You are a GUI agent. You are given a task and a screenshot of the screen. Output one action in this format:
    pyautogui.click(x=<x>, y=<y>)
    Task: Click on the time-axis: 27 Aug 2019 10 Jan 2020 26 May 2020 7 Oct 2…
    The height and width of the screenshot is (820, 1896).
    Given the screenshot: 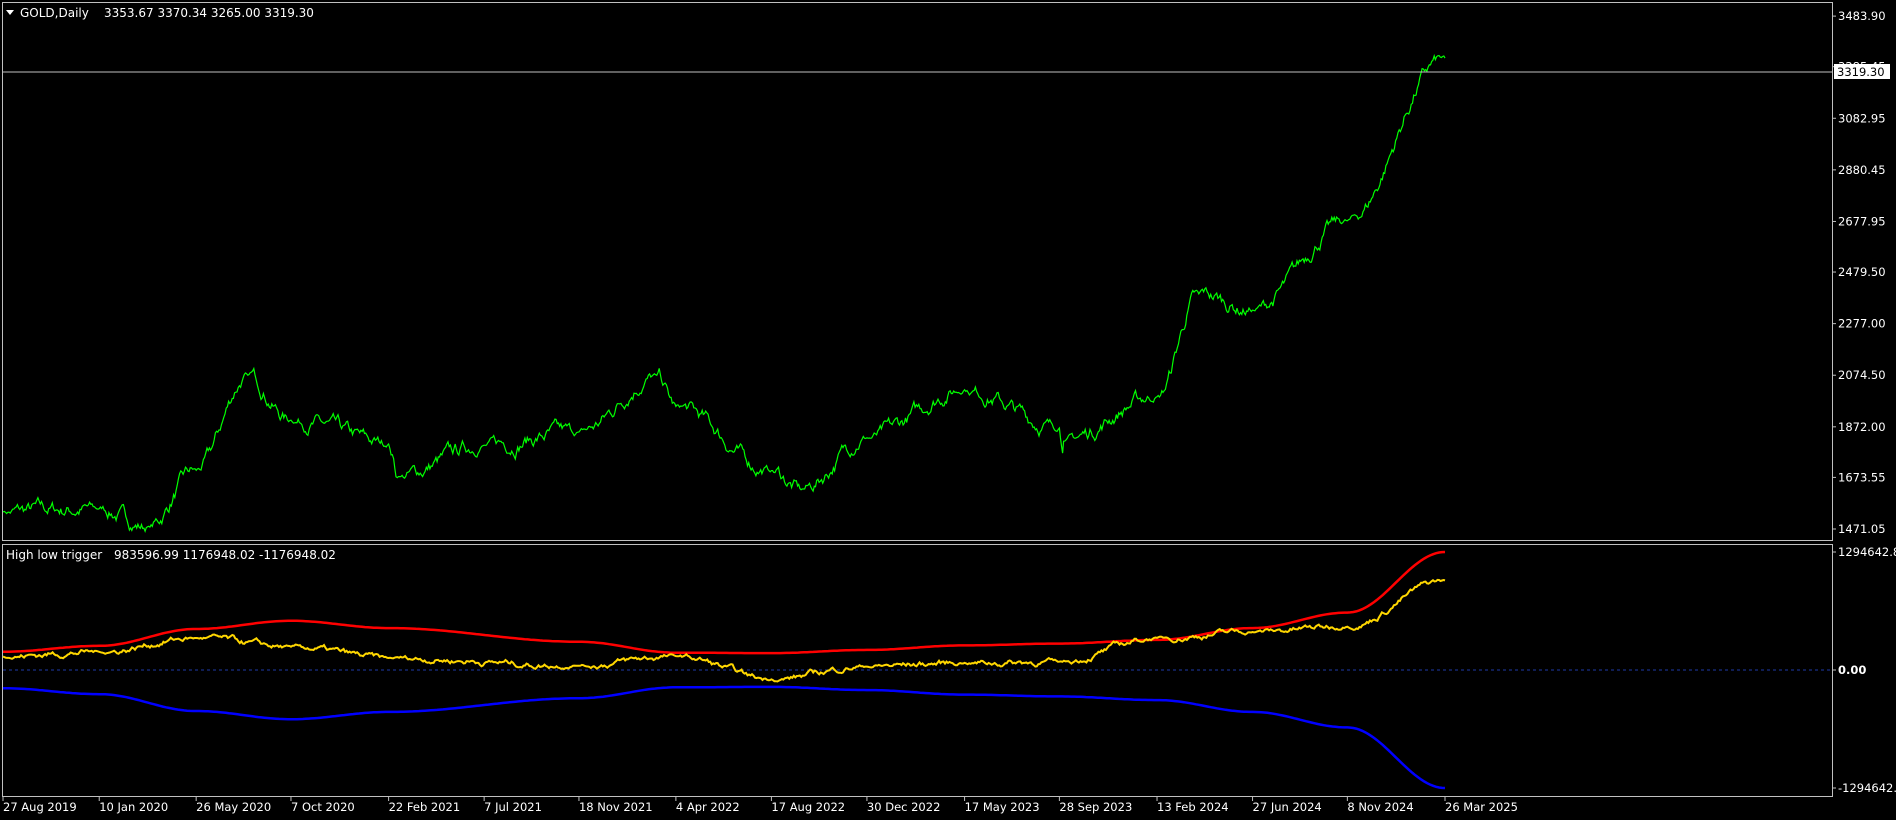 What is the action you would take?
    pyautogui.click(x=760, y=805)
    